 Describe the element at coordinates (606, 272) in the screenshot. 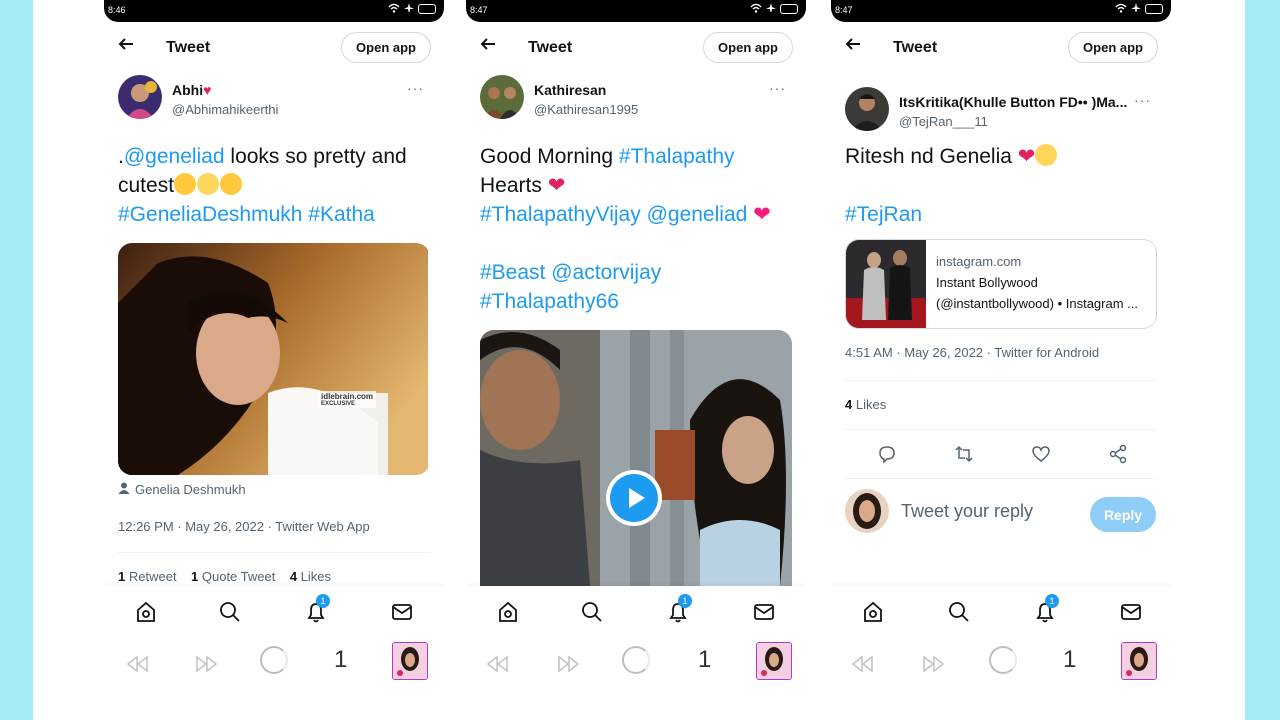

I see `mention-link: @actorvijay` at that location.